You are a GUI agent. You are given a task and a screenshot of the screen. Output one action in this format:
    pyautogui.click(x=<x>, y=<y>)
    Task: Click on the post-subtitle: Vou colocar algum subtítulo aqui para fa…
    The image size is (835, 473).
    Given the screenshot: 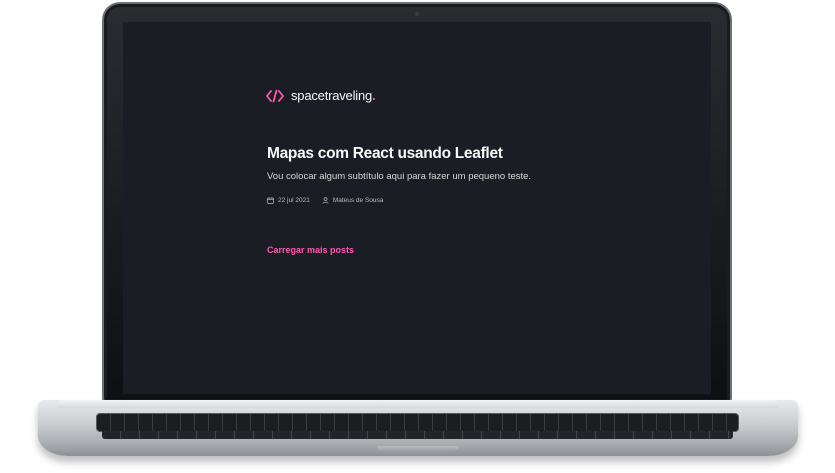 What is the action you would take?
    pyautogui.click(x=399, y=176)
    